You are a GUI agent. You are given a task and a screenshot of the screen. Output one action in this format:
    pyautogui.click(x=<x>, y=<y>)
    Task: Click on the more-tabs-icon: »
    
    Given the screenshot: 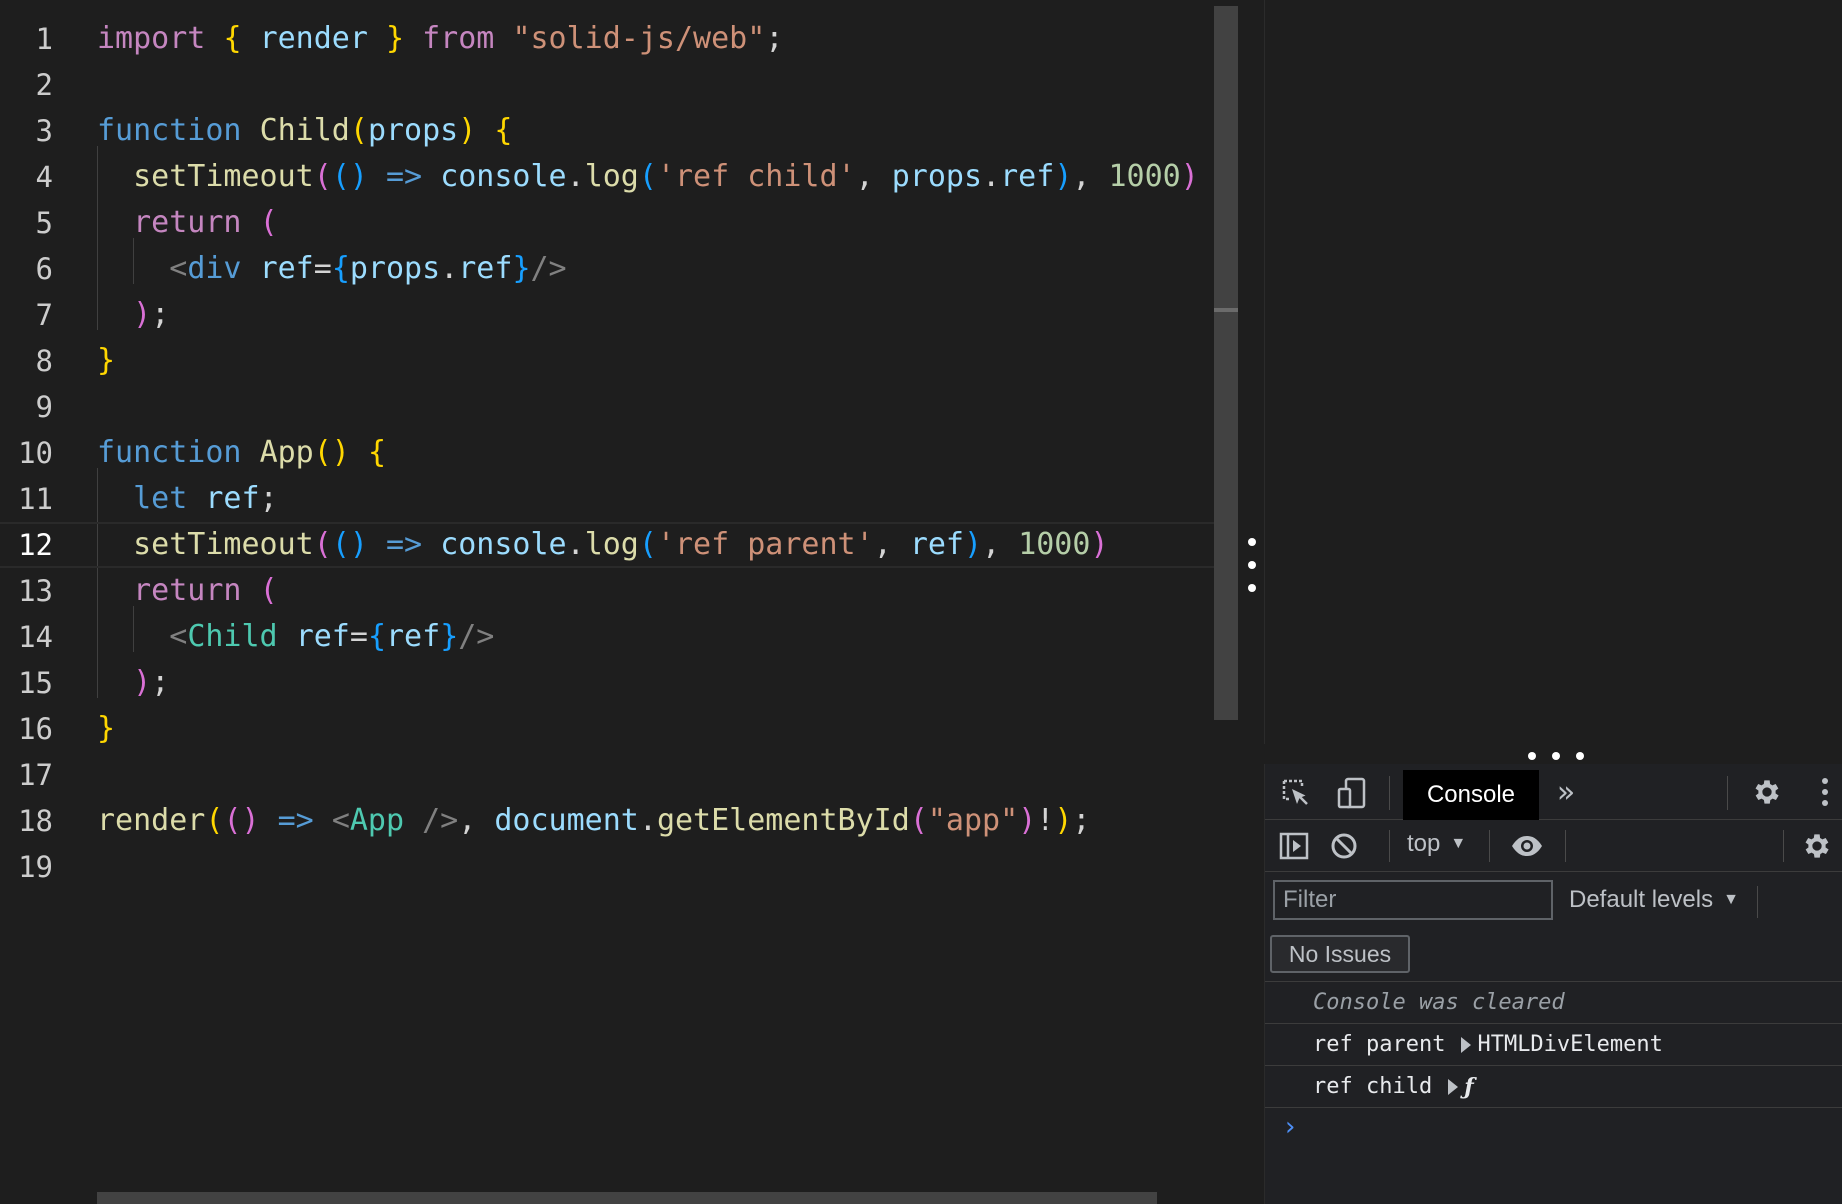 What is the action you would take?
    pyautogui.click(x=1566, y=792)
    